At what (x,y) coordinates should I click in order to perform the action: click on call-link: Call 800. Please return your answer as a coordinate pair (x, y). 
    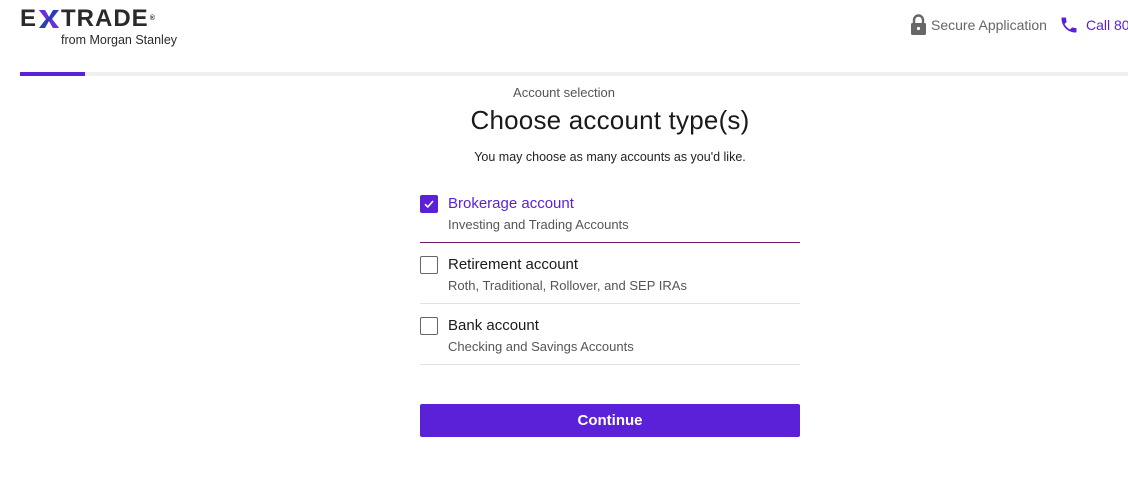
    Looking at the image, I should click on (1093, 25).